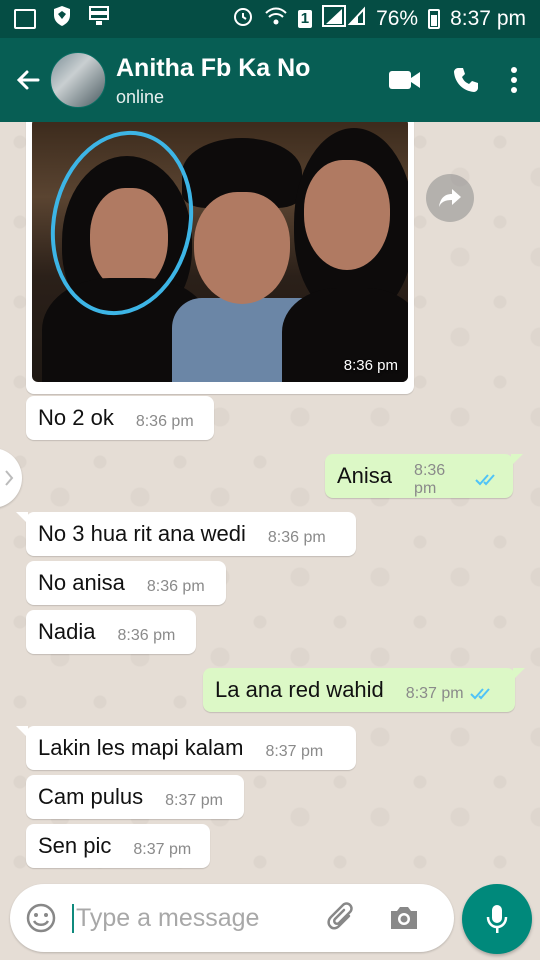  I want to click on message-bubble: Cam pulus 8:37 pm, so click(135, 797).